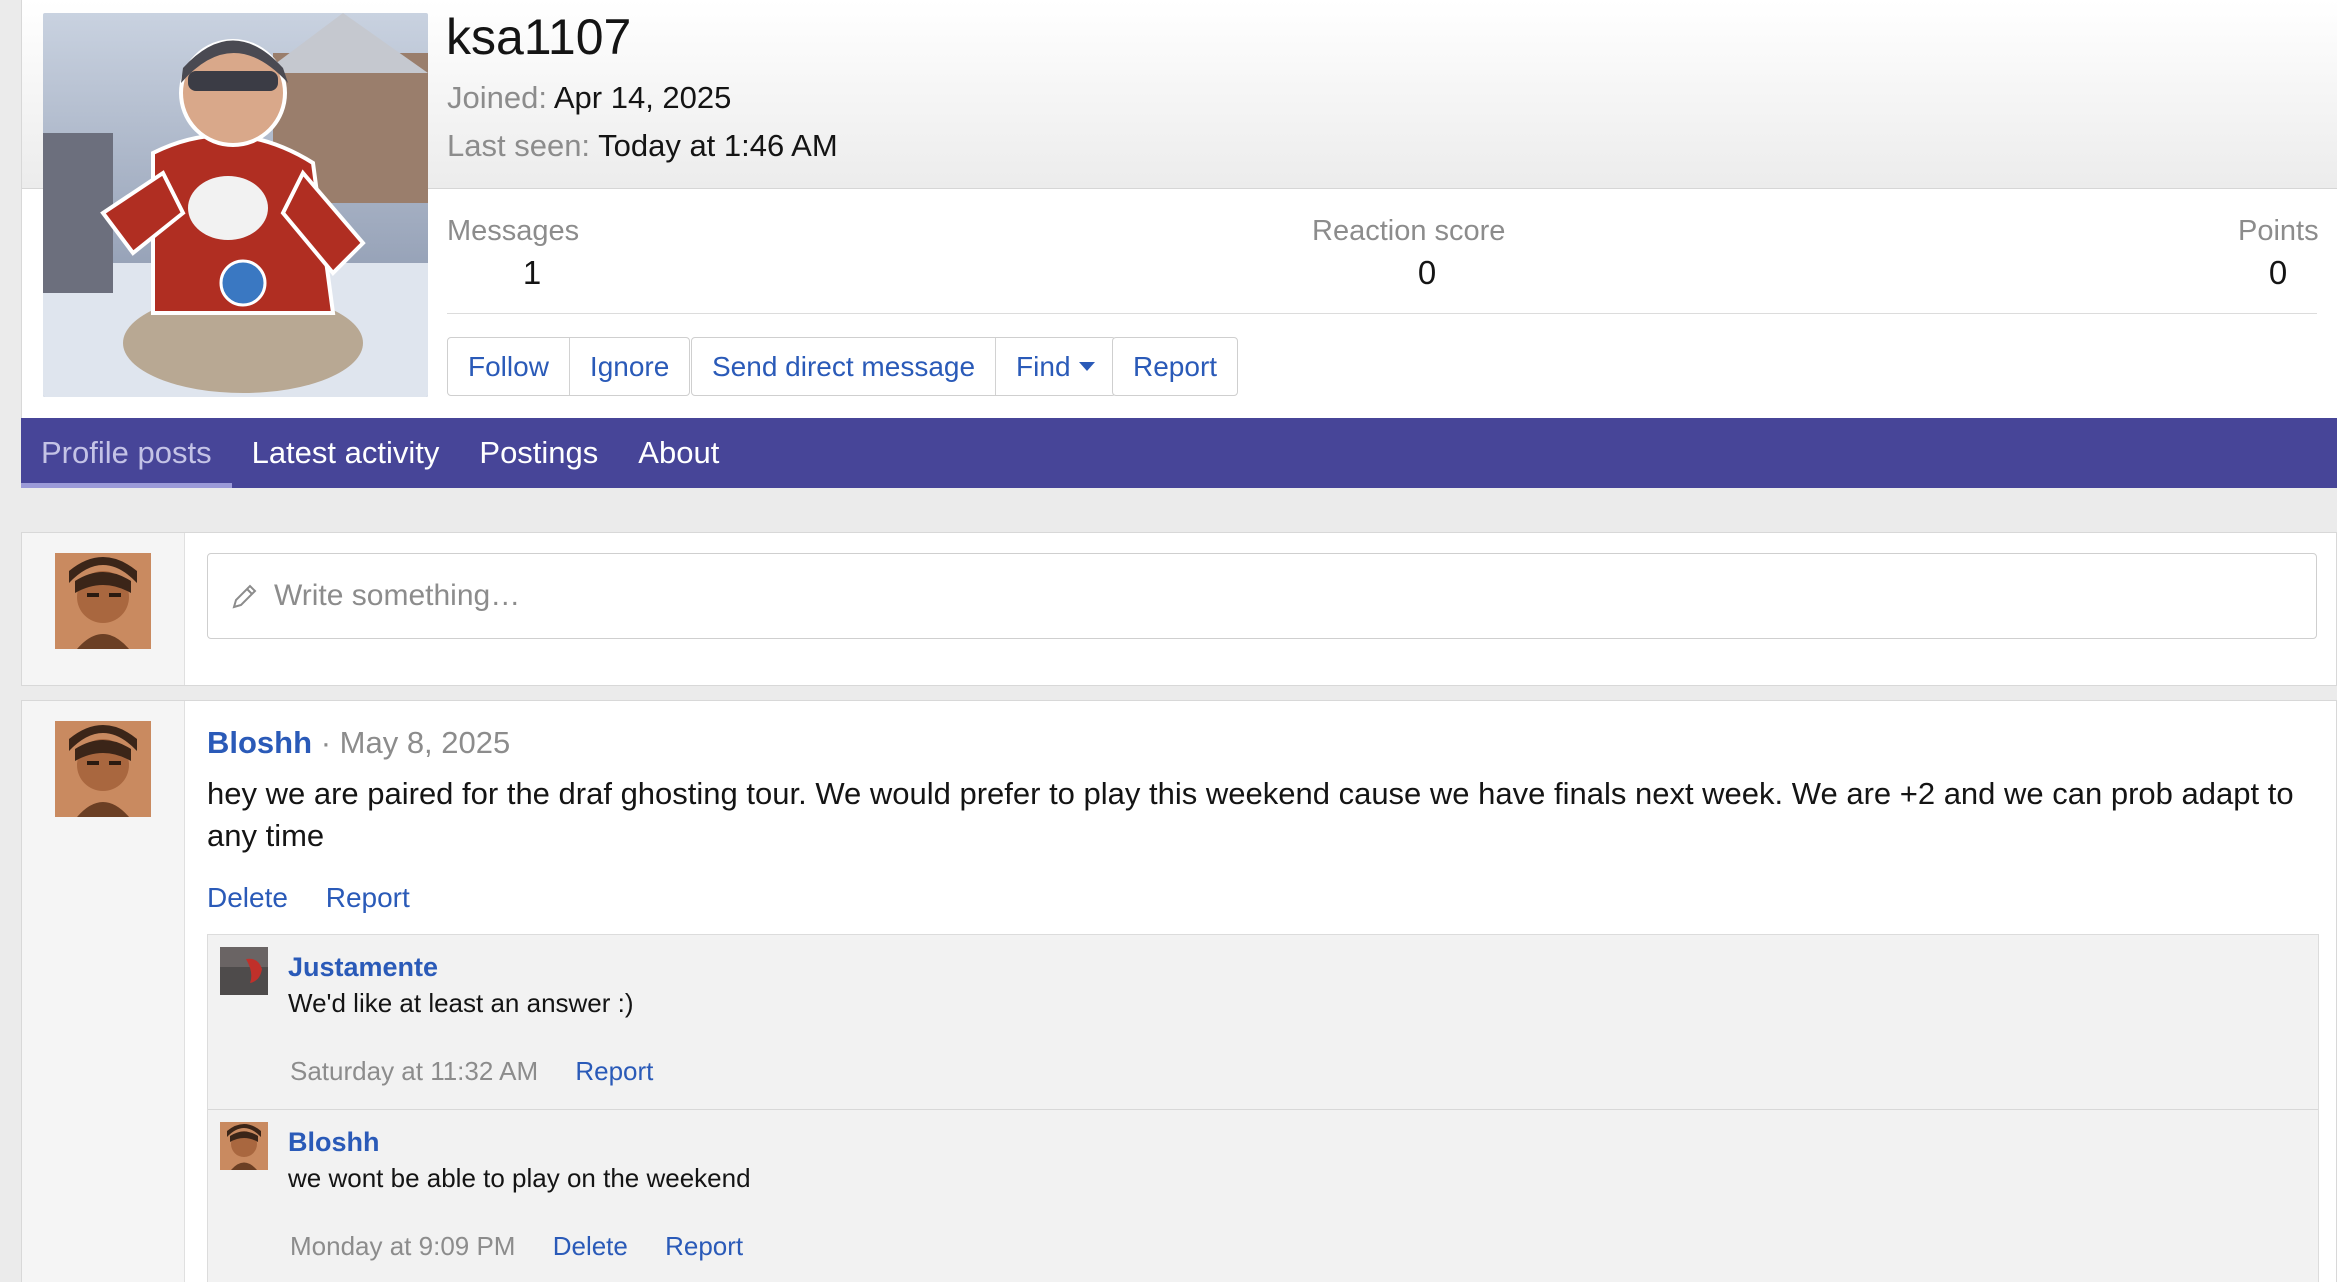  Describe the element at coordinates (402, 1246) in the screenshot. I see `comment-time: Monday at 9:09 PM` at that location.